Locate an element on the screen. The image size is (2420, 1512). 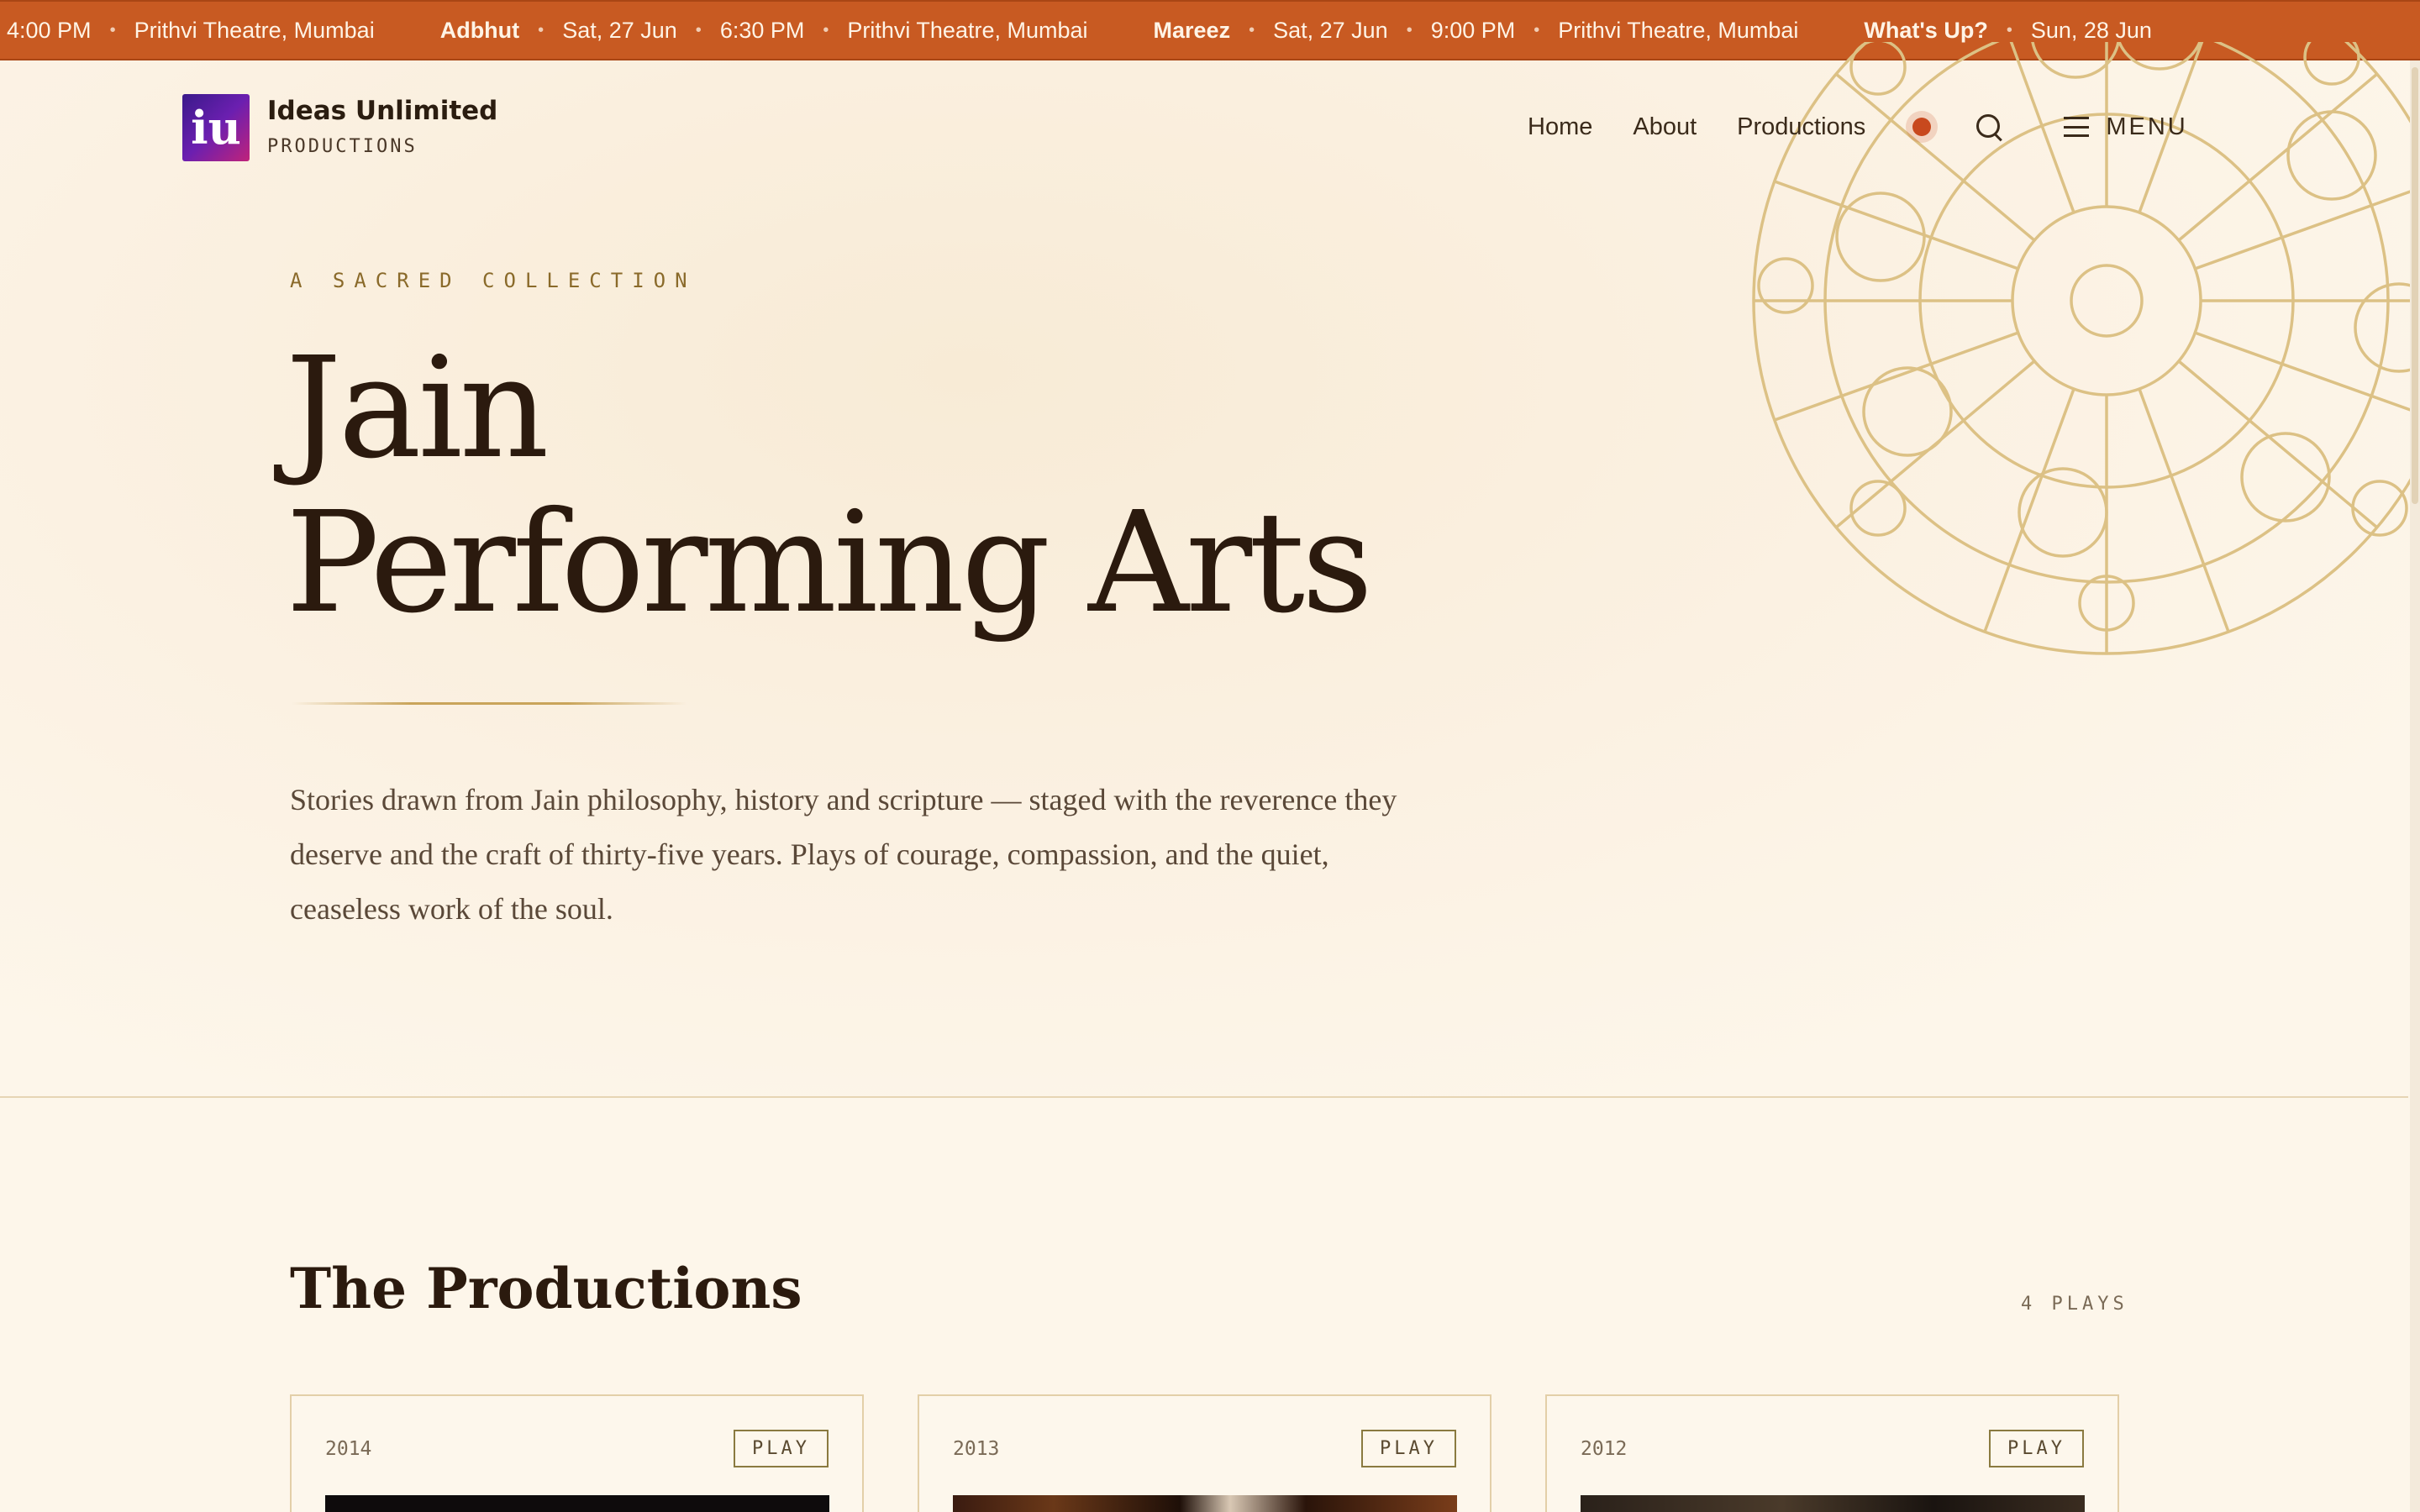
hero-eyebrow: A SACRED COLLECTION is located at coordinates (494, 280).